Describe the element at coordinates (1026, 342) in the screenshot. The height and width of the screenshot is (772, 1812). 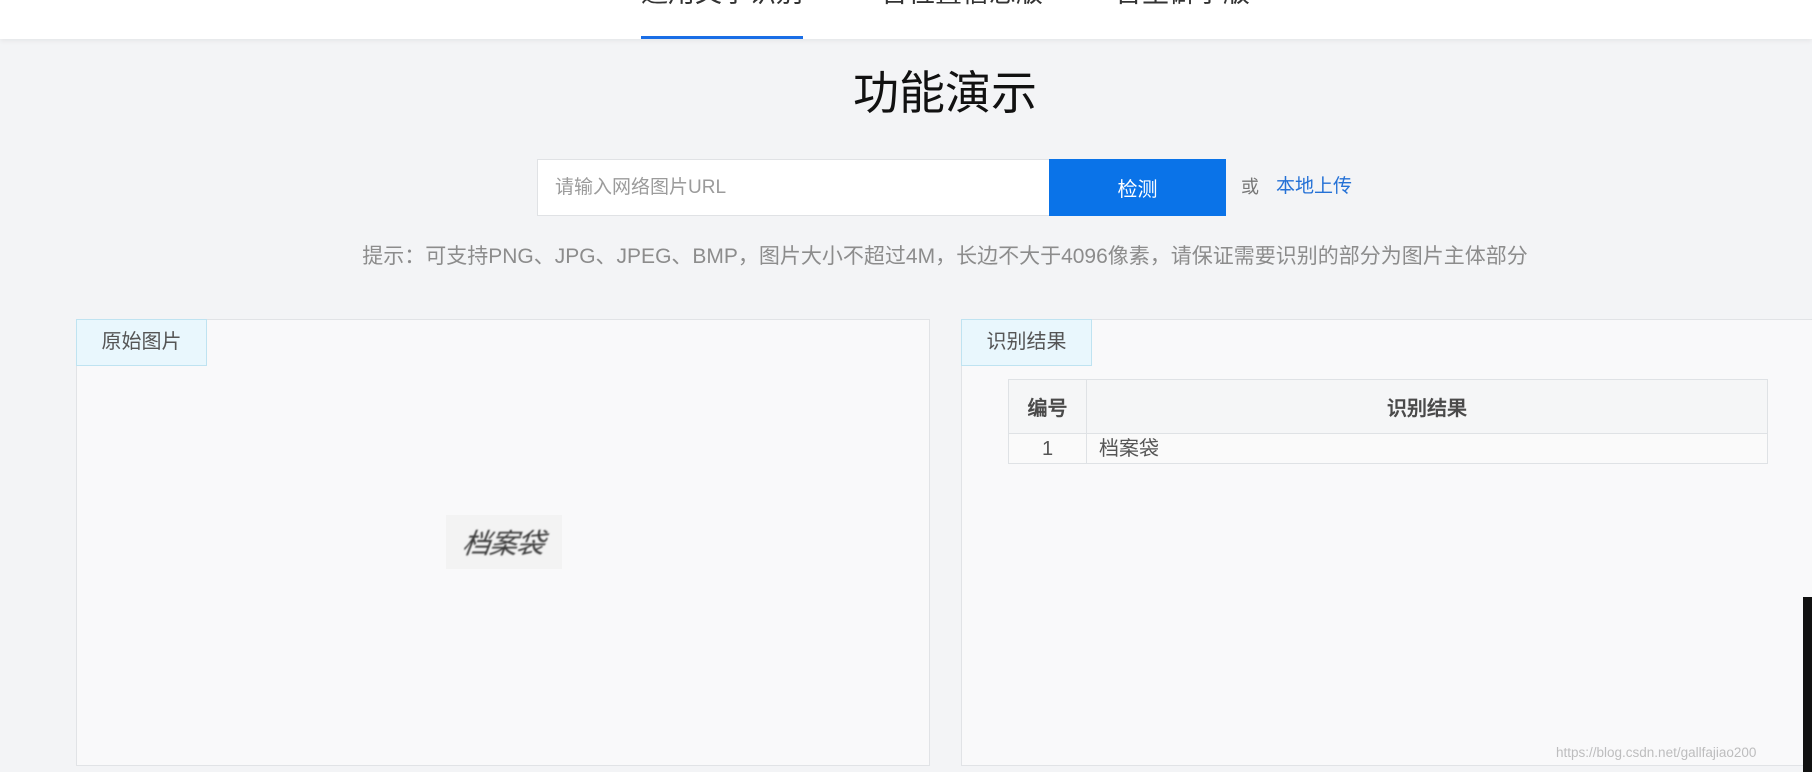
I see `result-tab: 识别结果` at that location.